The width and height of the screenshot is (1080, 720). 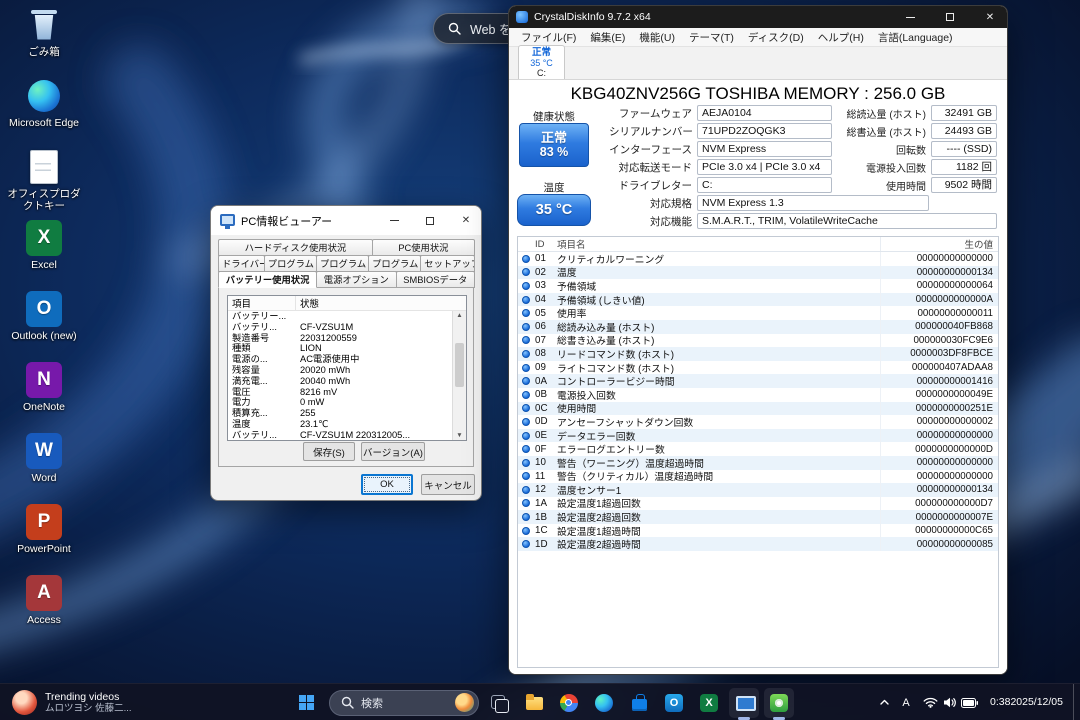 What do you see at coordinates (499, 703) in the screenshot?
I see `task-view-icon` at bounding box center [499, 703].